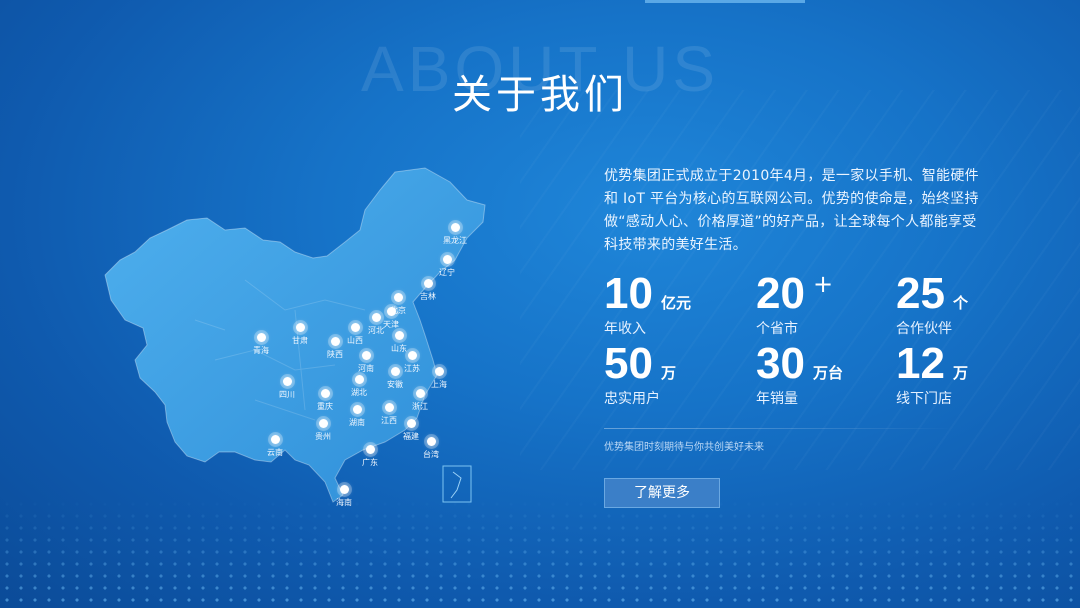 This screenshot has width=1080, height=608. I want to click on stat-sales: 30 万台 年销量, so click(799, 375).